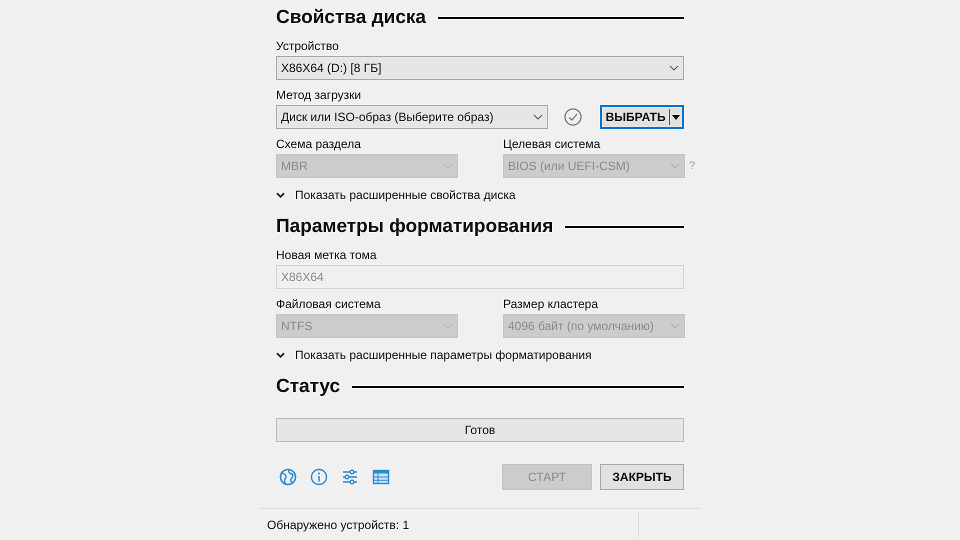 This screenshot has height=540, width=960. Describe the element at coordinates (381, 477) in the screenshot. I see `table-icon` at that location.